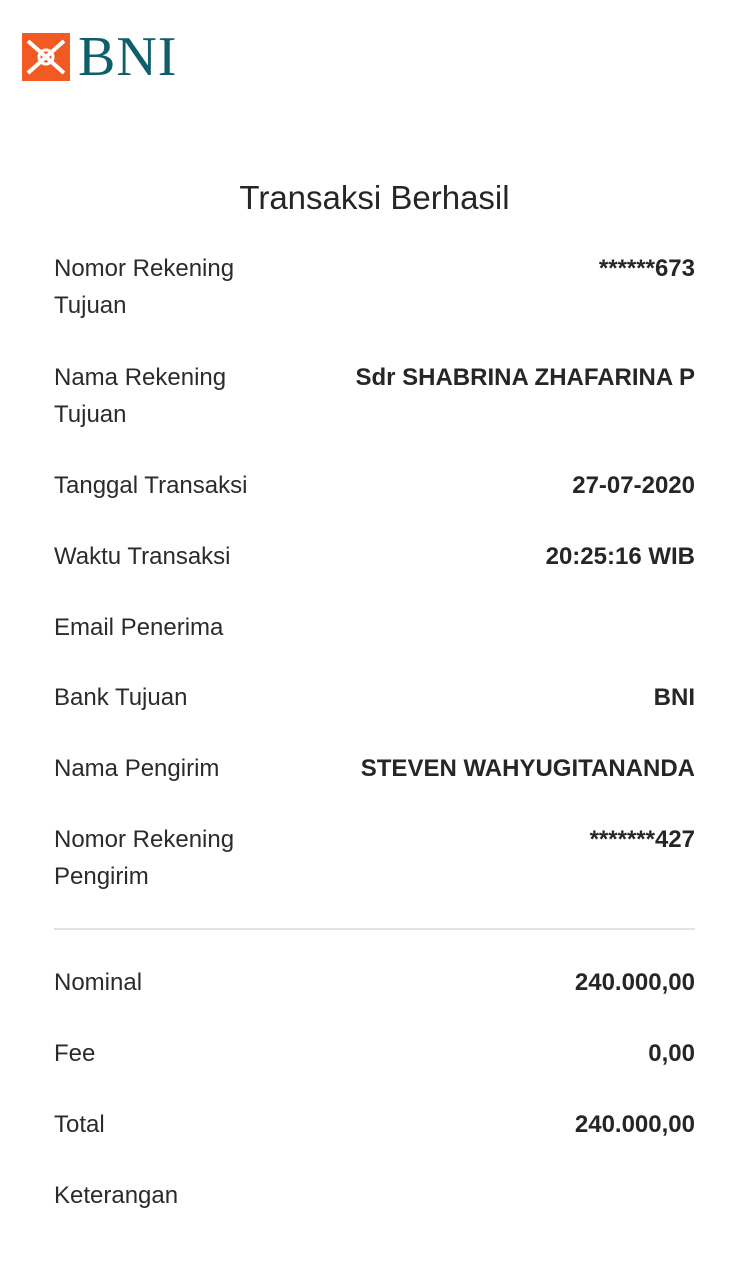 Image resolution: width=749 pixels, height=1280 pixels. Describe the element at coordinates (128, 57) in the screenshot. I see `bni-logo-text: BNI` at that location.